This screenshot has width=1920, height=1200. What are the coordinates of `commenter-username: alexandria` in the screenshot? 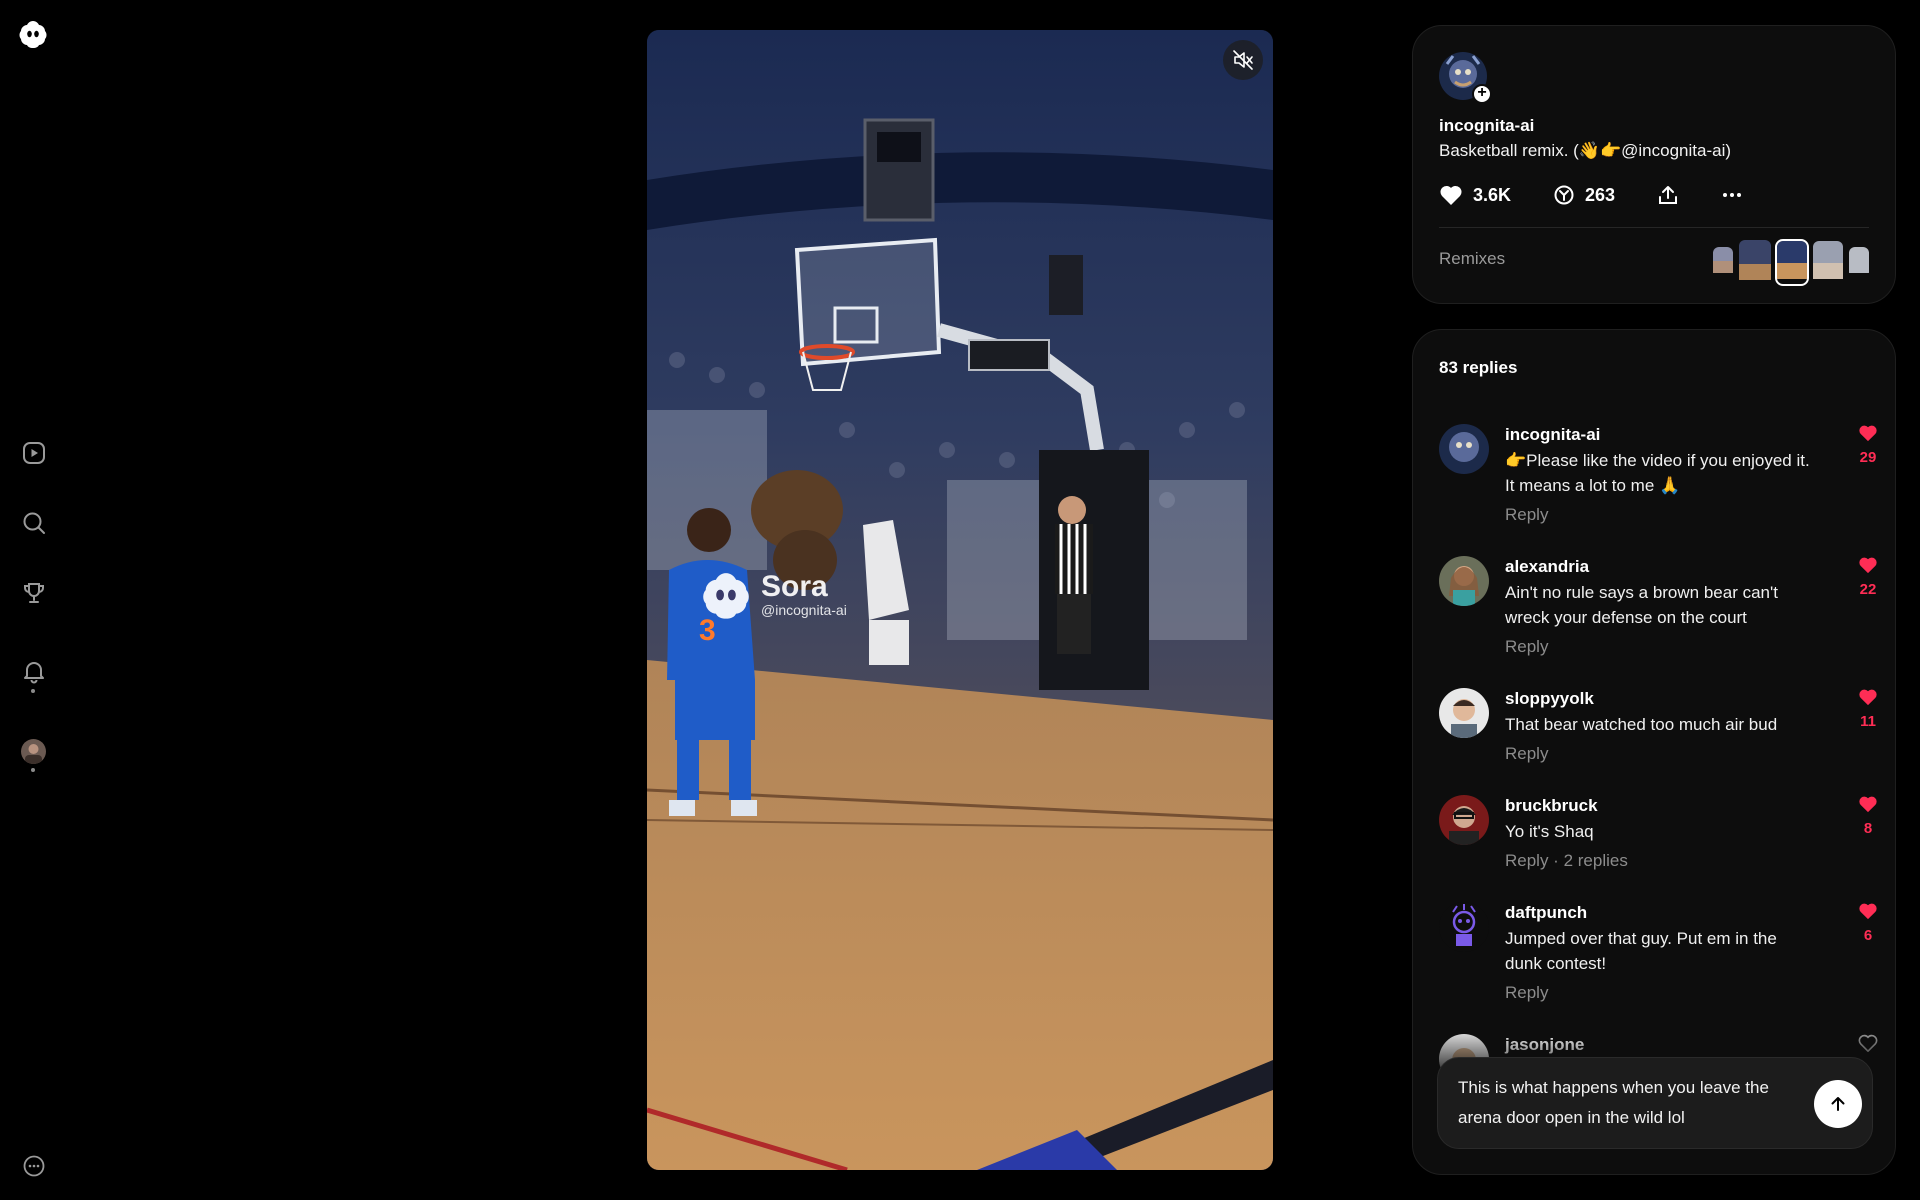 It's located at (1660, 567).